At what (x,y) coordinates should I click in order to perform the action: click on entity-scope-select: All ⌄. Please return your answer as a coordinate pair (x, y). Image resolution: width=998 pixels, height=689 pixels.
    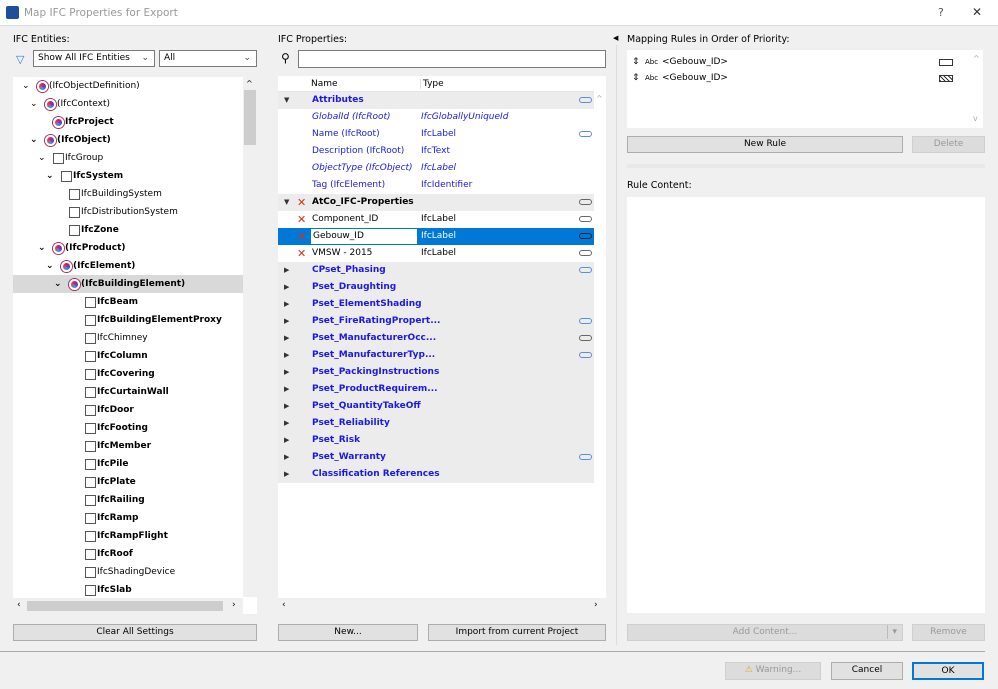
    Looking at the image, I should click on (208, 58).